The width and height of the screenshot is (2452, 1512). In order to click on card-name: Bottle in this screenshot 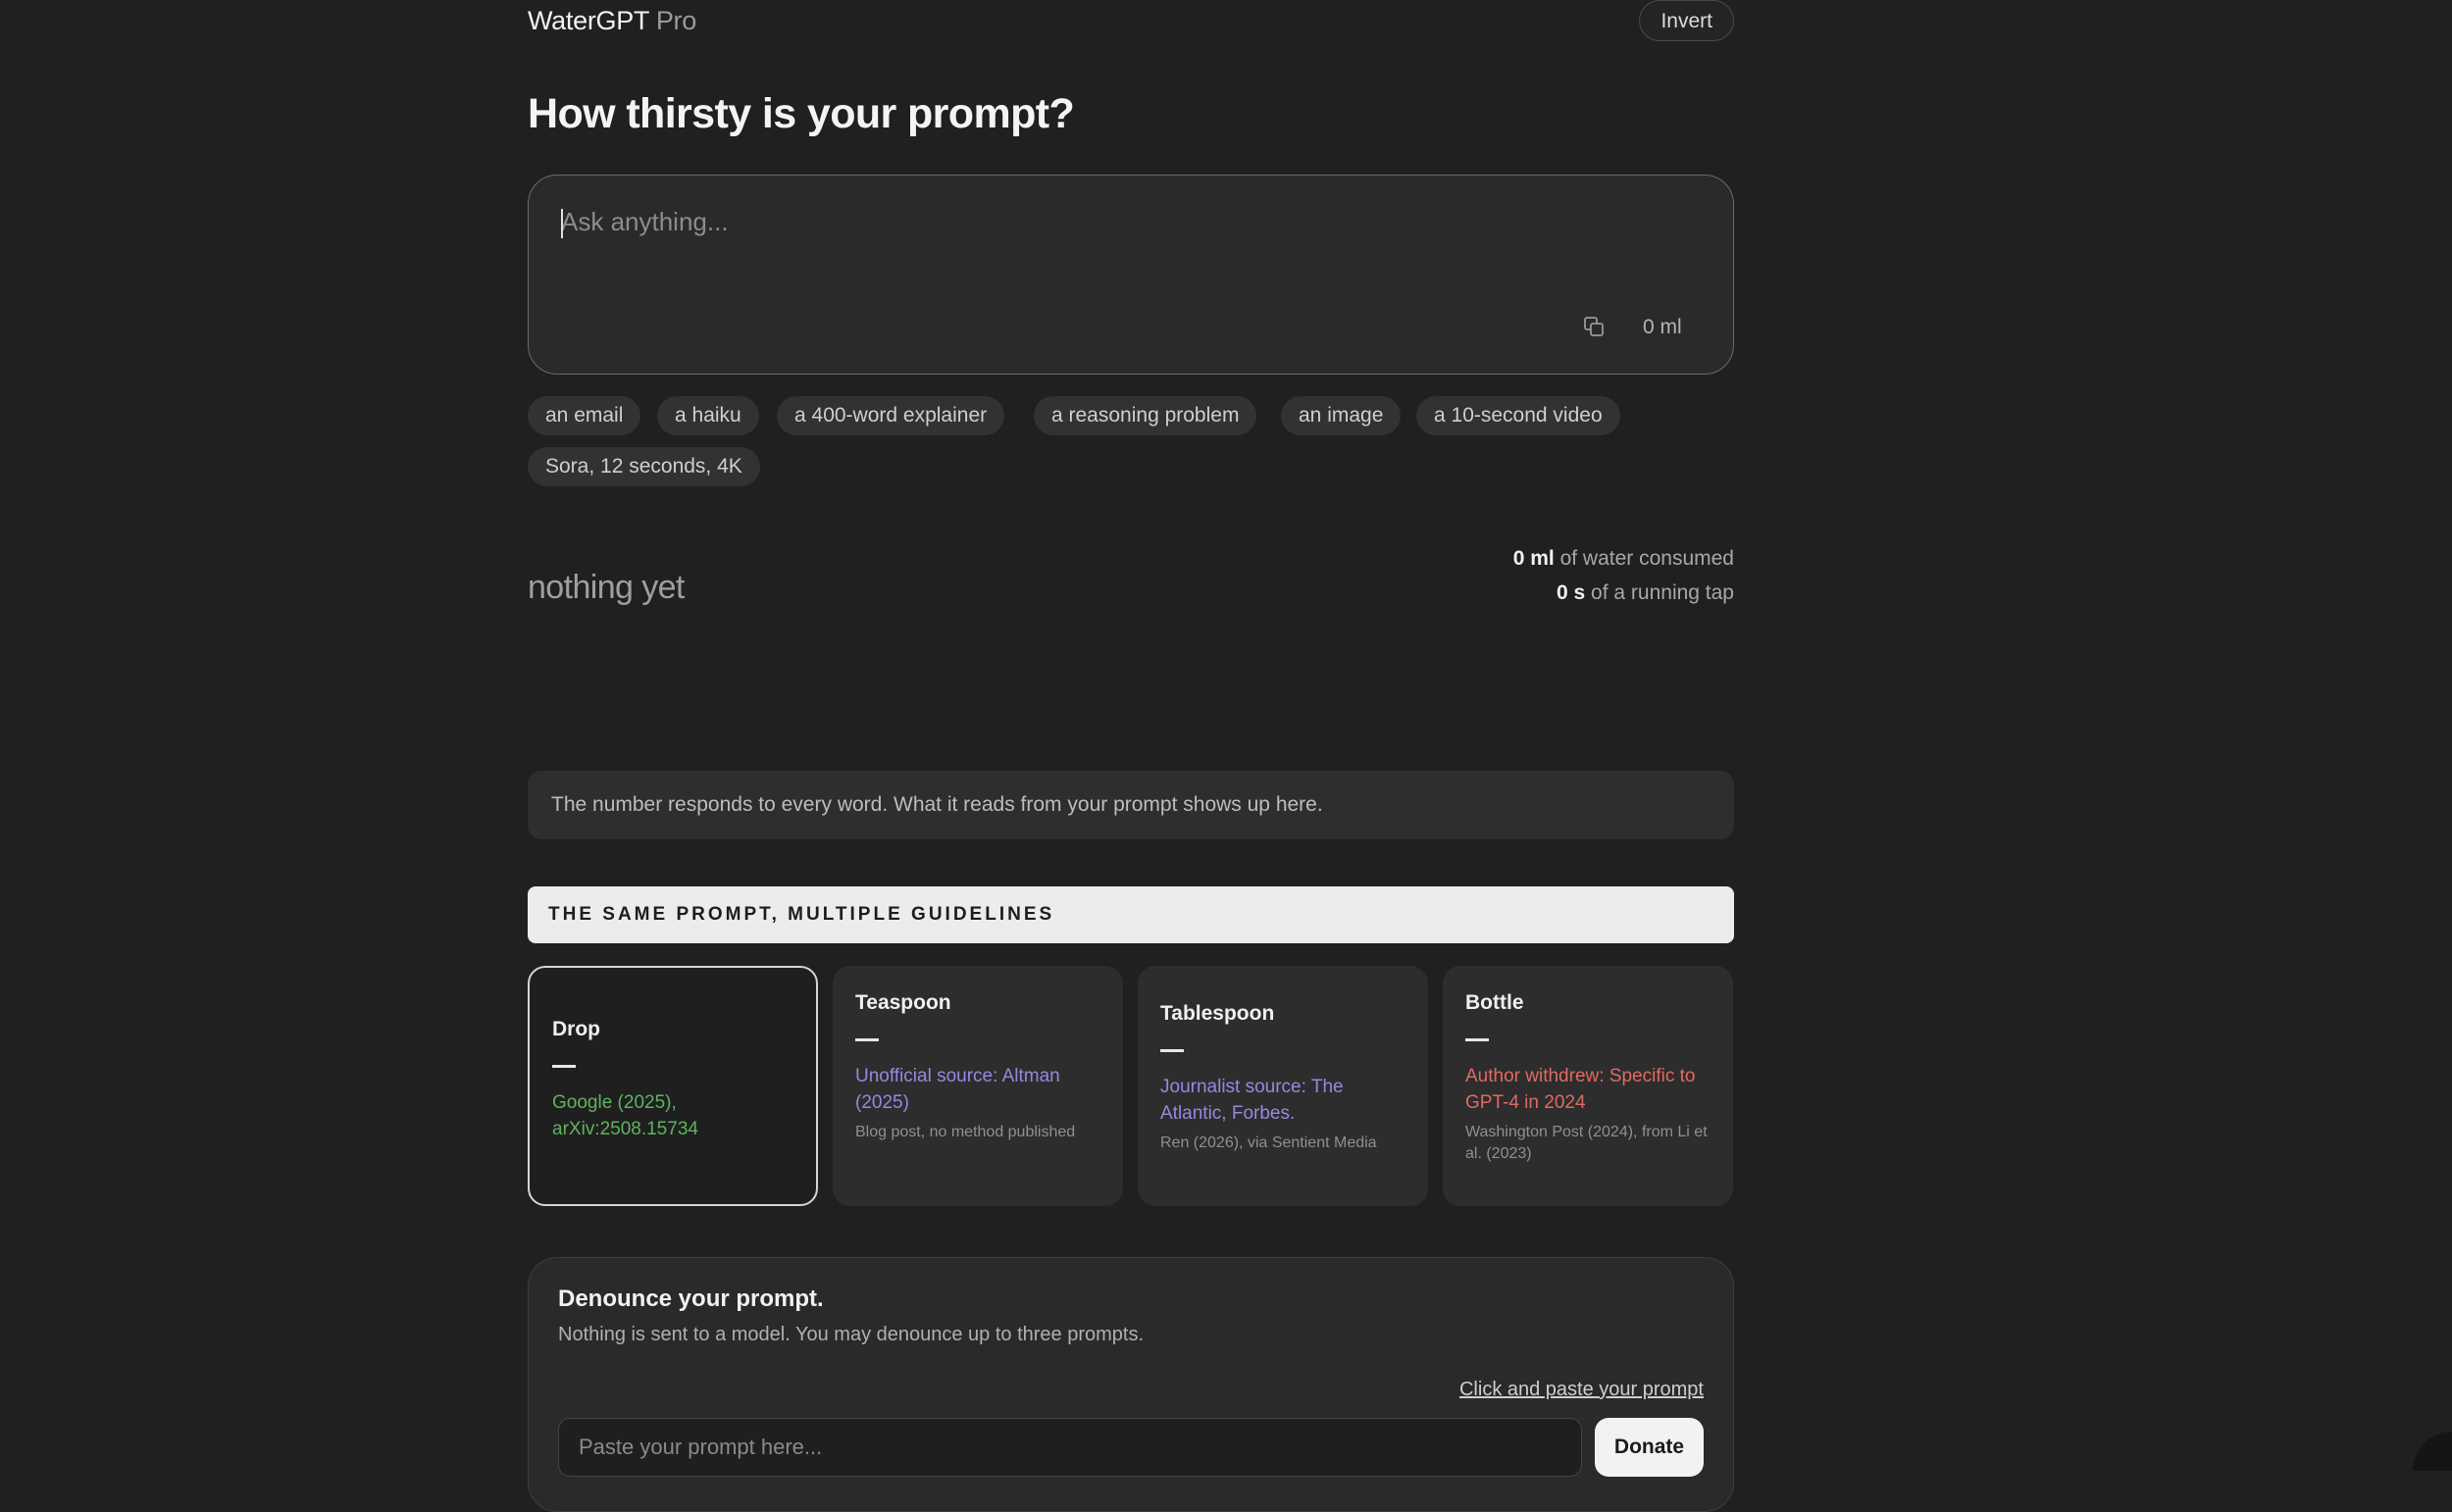, I will do `click(1494, 1002)`.